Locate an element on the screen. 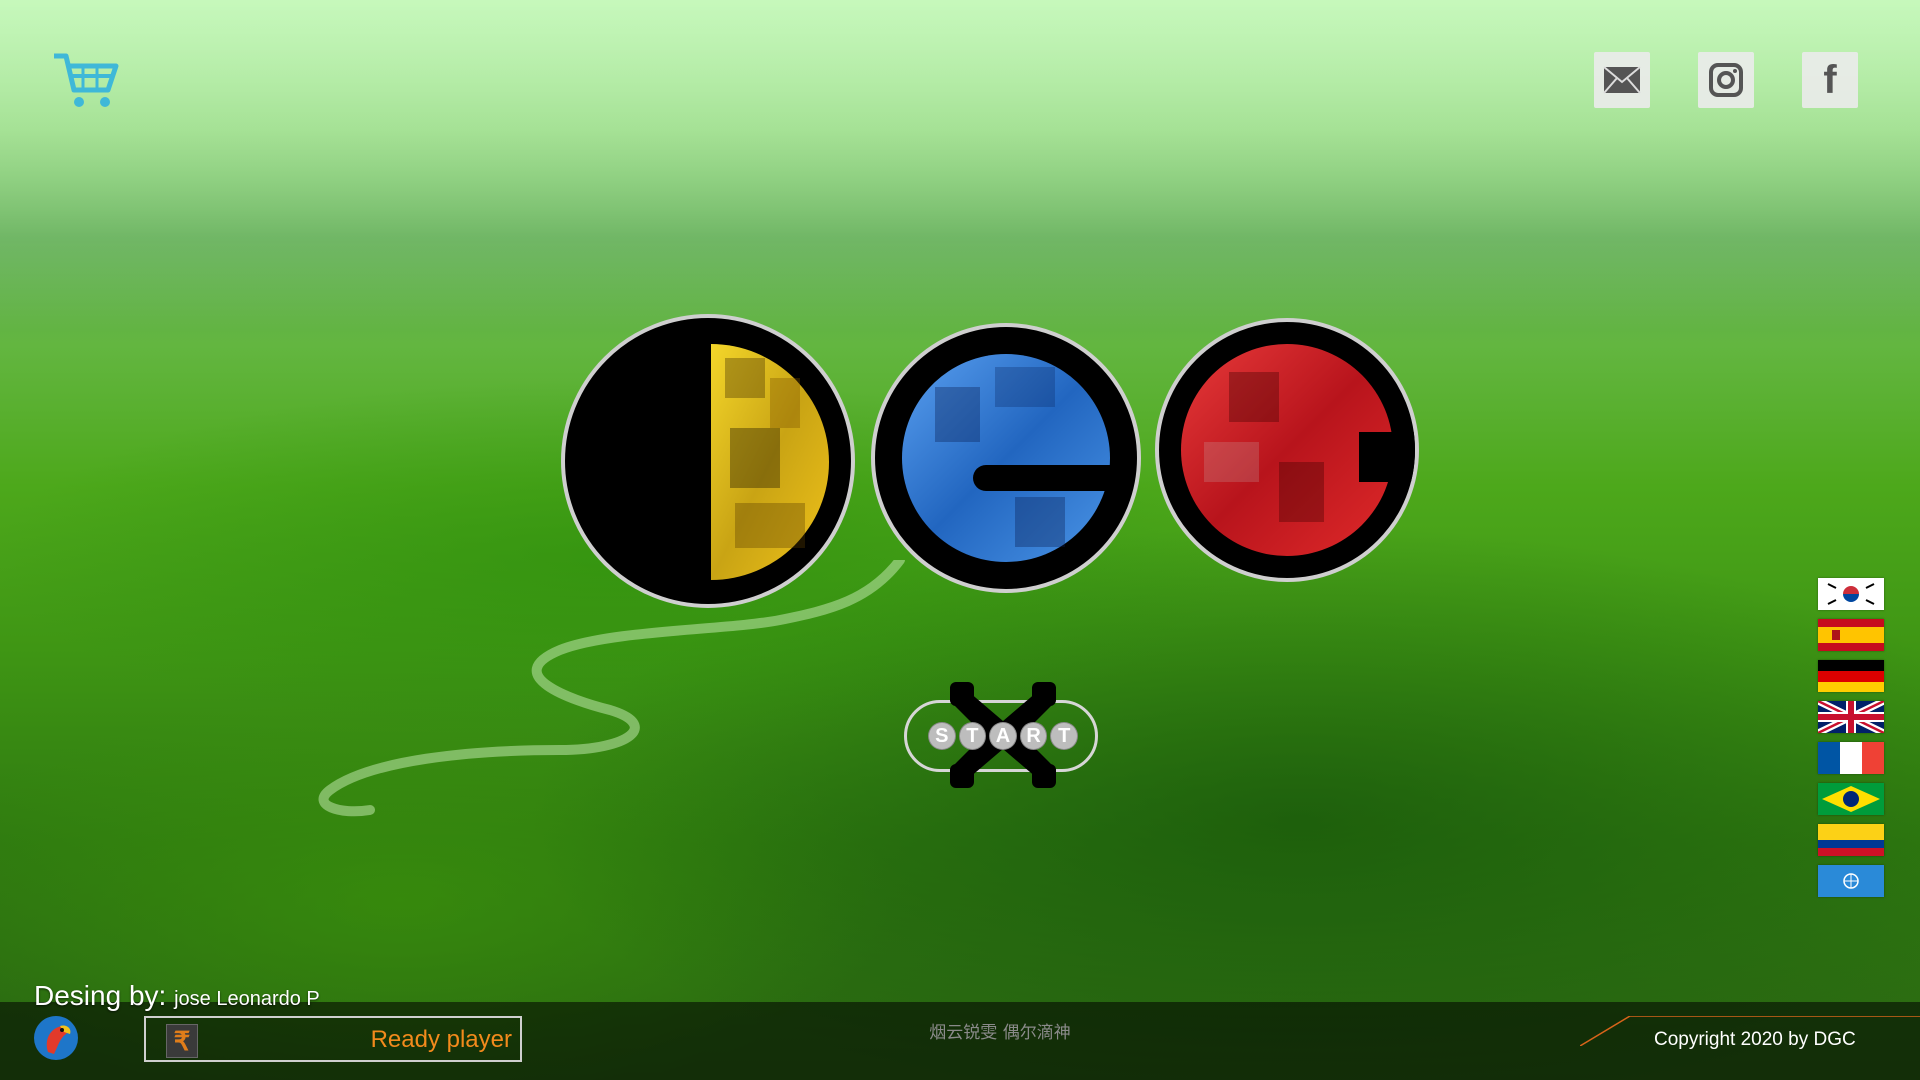 The image size is (1920, 1080). shopping-cart-icon is located at coordinates (87, 81).